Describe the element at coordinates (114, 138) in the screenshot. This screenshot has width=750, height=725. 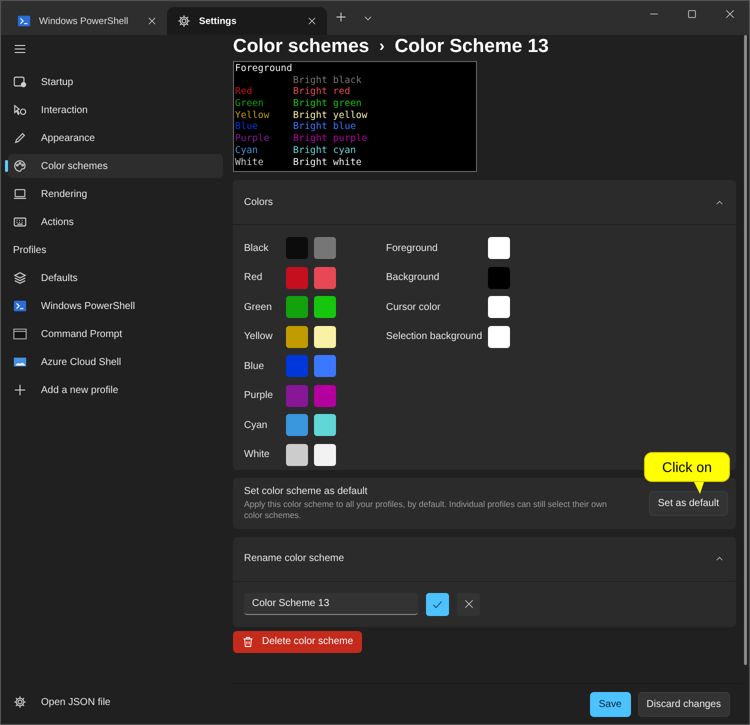
I see `nav-item: Appearance` at that location.